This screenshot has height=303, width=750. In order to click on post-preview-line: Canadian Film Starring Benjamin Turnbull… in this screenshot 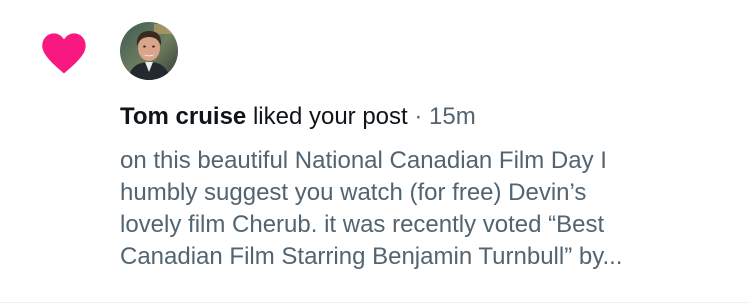, I will do `click(371, 256)`.